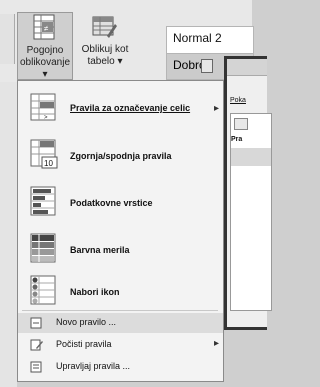 The height and width of the screenshot is (387, 320). Describe the element at coordinates (241, 124) in the screenshot. I see `dialog-new-rule-button` at that location.